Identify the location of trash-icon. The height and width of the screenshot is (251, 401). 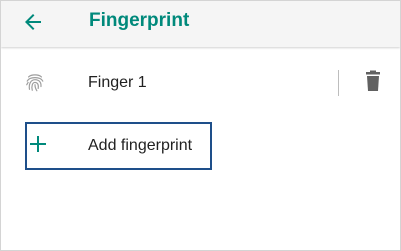
(373, 80).